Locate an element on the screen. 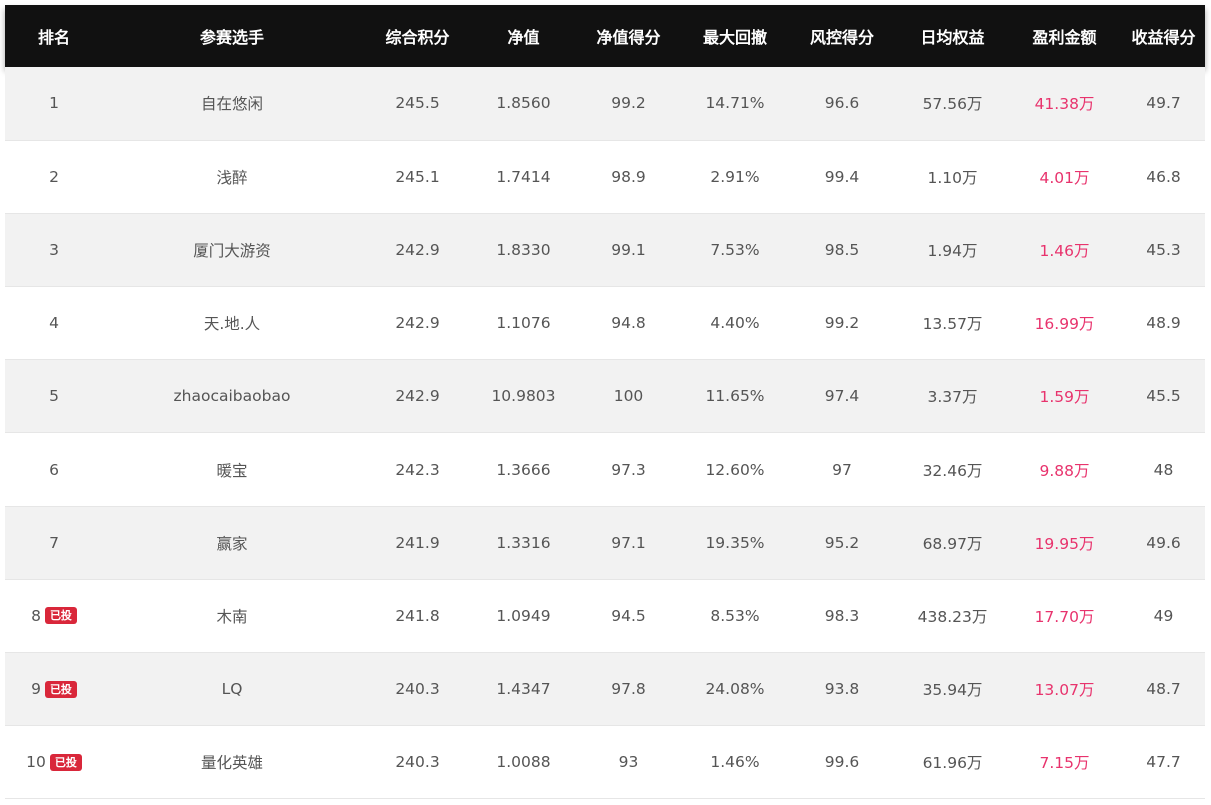 This screenshot has height=805, width=1211. rank-number: 9 is located at coordinates (36, 689).